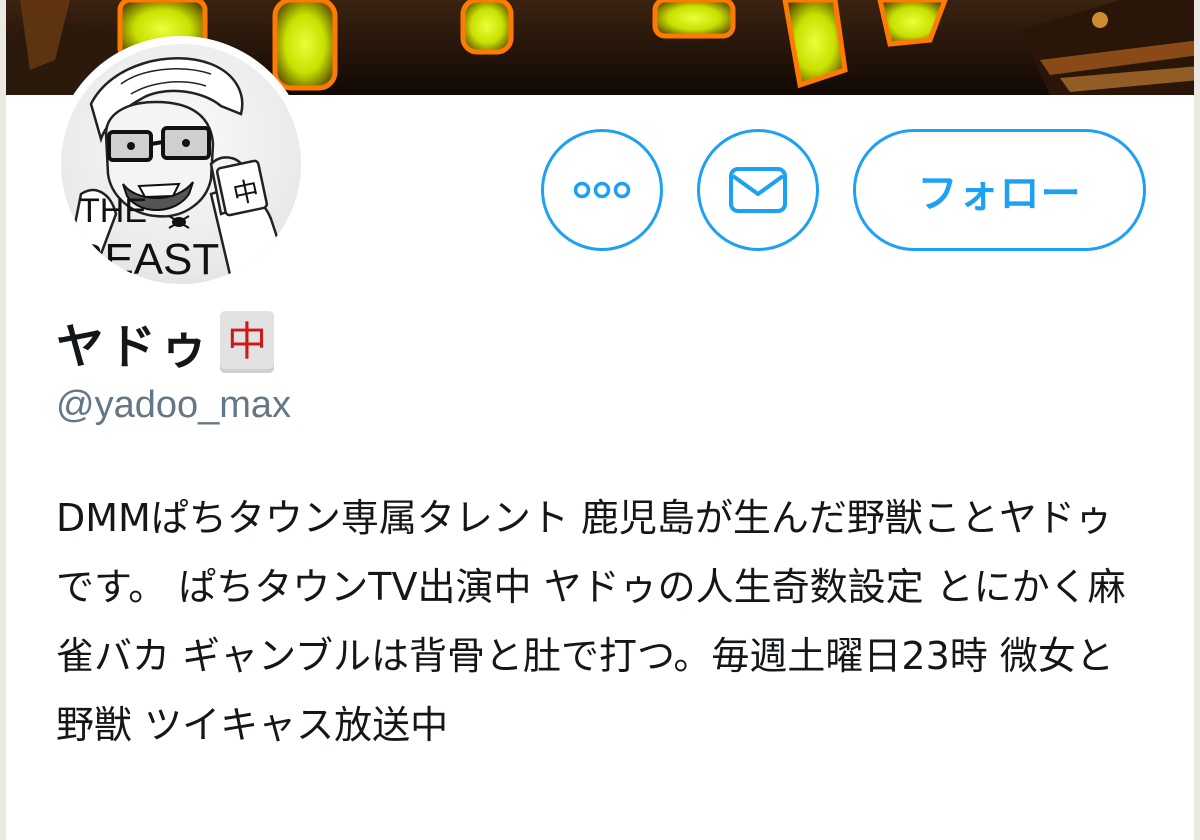  What do you see at coordinates (147, 259) in the screenshot?
I see `avatar-text-beast: BEAST` at bounding box center [147, 259].